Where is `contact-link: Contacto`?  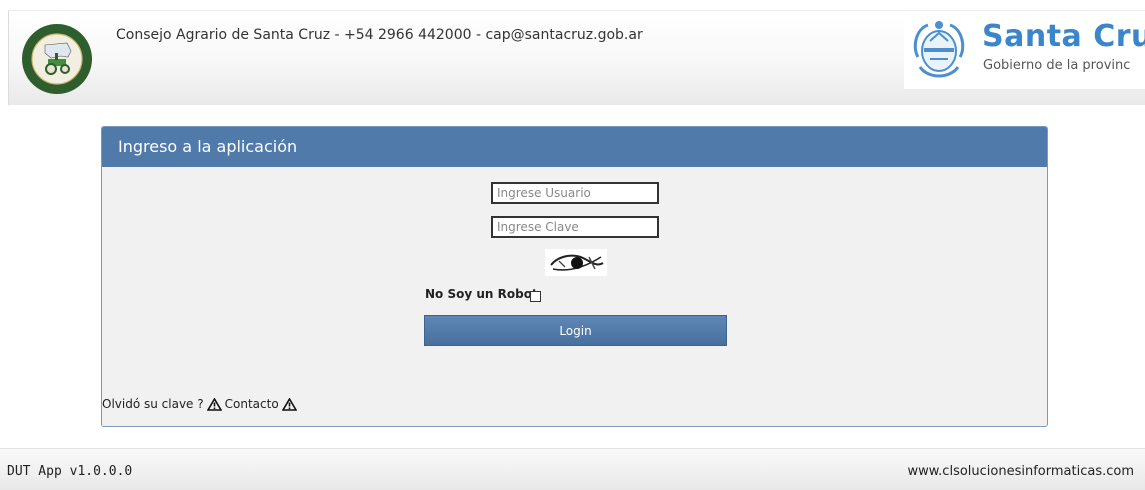
contact-link: Contacto is located at coordinates (252, 404).